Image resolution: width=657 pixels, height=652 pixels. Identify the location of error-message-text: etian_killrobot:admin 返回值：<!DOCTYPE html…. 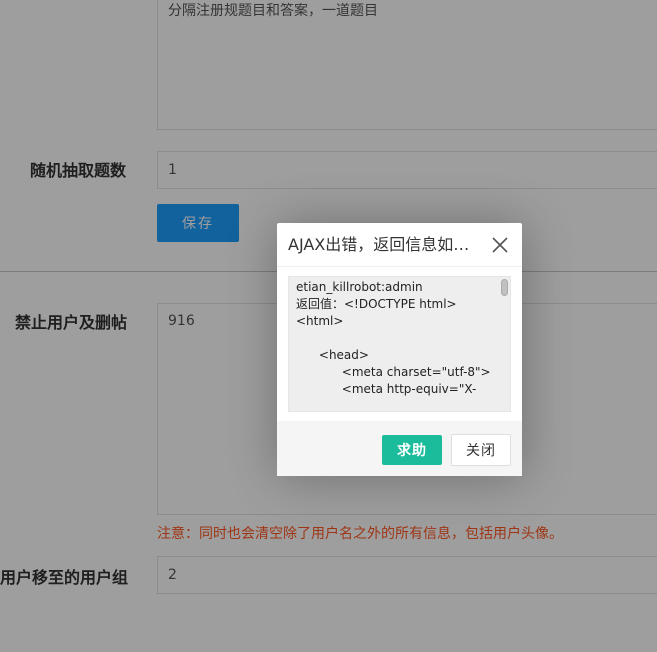
(393, 338).